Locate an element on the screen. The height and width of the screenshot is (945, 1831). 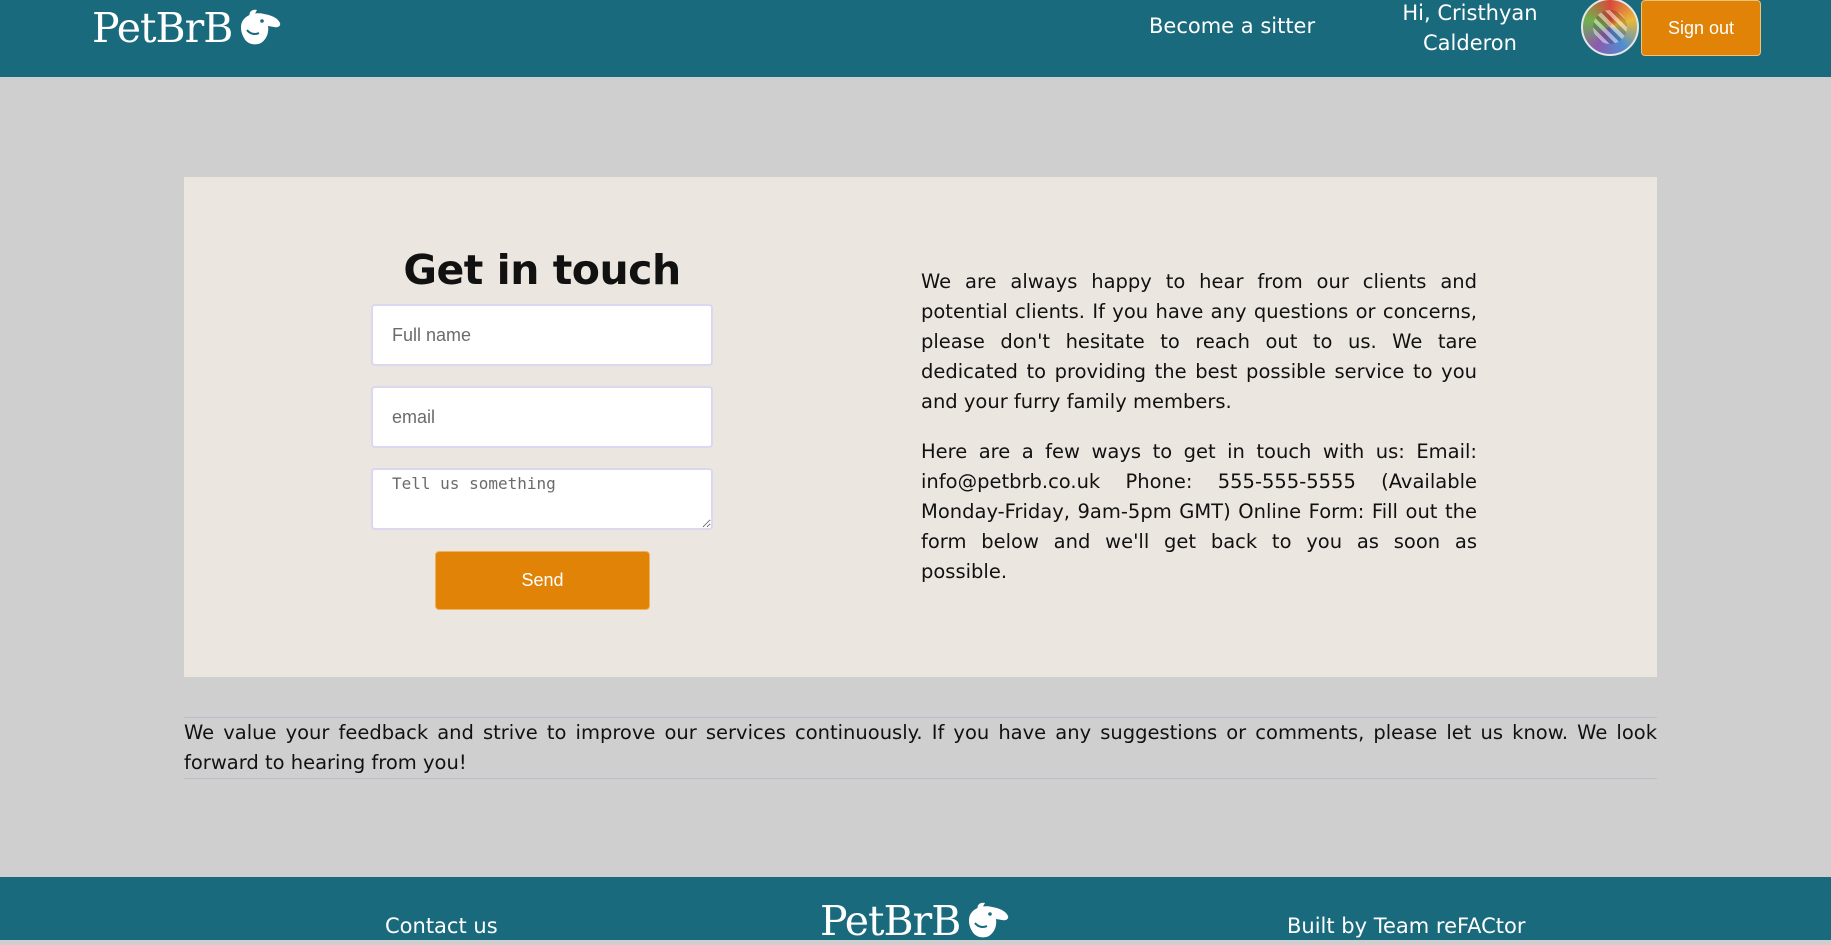
sign-out-button: Sign out is located at coordinates (1701, 28).